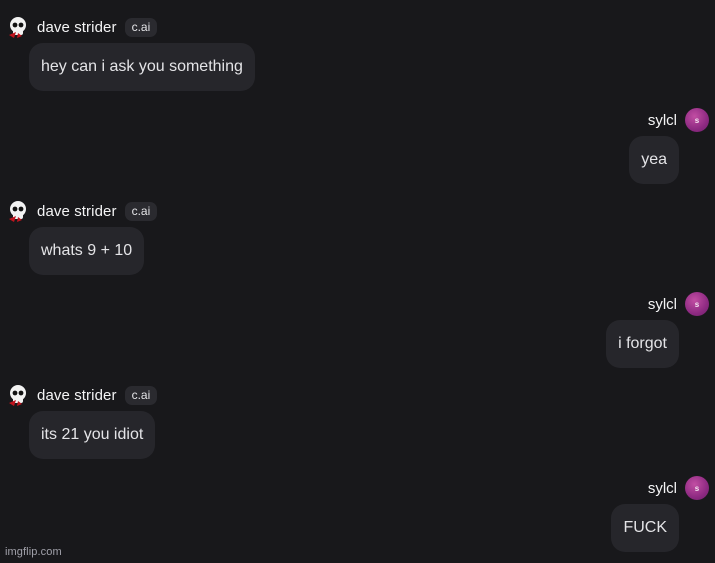  What do you see at coordinates (654, 160) in the screenshot?
I see `message-bubble: yea` at bounding box center [654, 160].